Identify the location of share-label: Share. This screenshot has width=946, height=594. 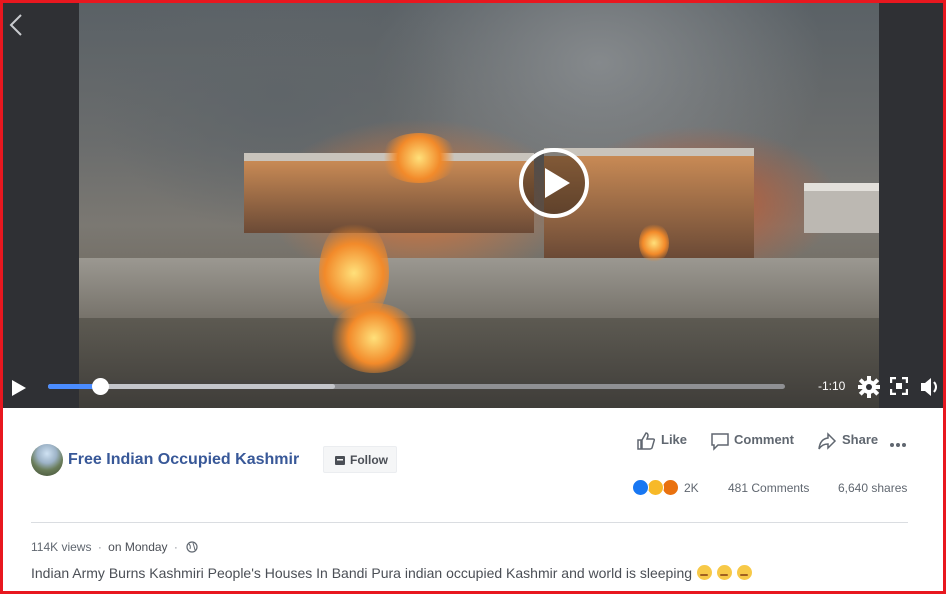
(860, 439).